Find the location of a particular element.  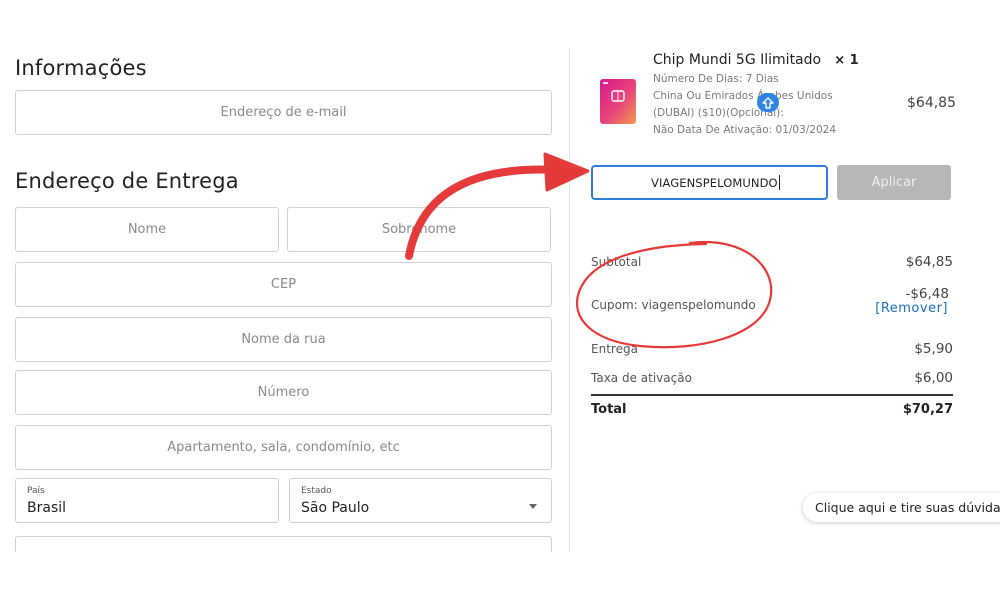

first-name-field: Nome is located at coordinates (147, 229).